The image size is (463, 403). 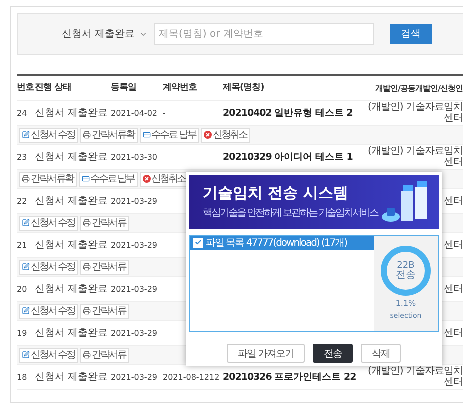 What do you see at coordinates (124, 88) in the screenshot?
I see `column-header: 등록일` at bounding box center [124, 88].